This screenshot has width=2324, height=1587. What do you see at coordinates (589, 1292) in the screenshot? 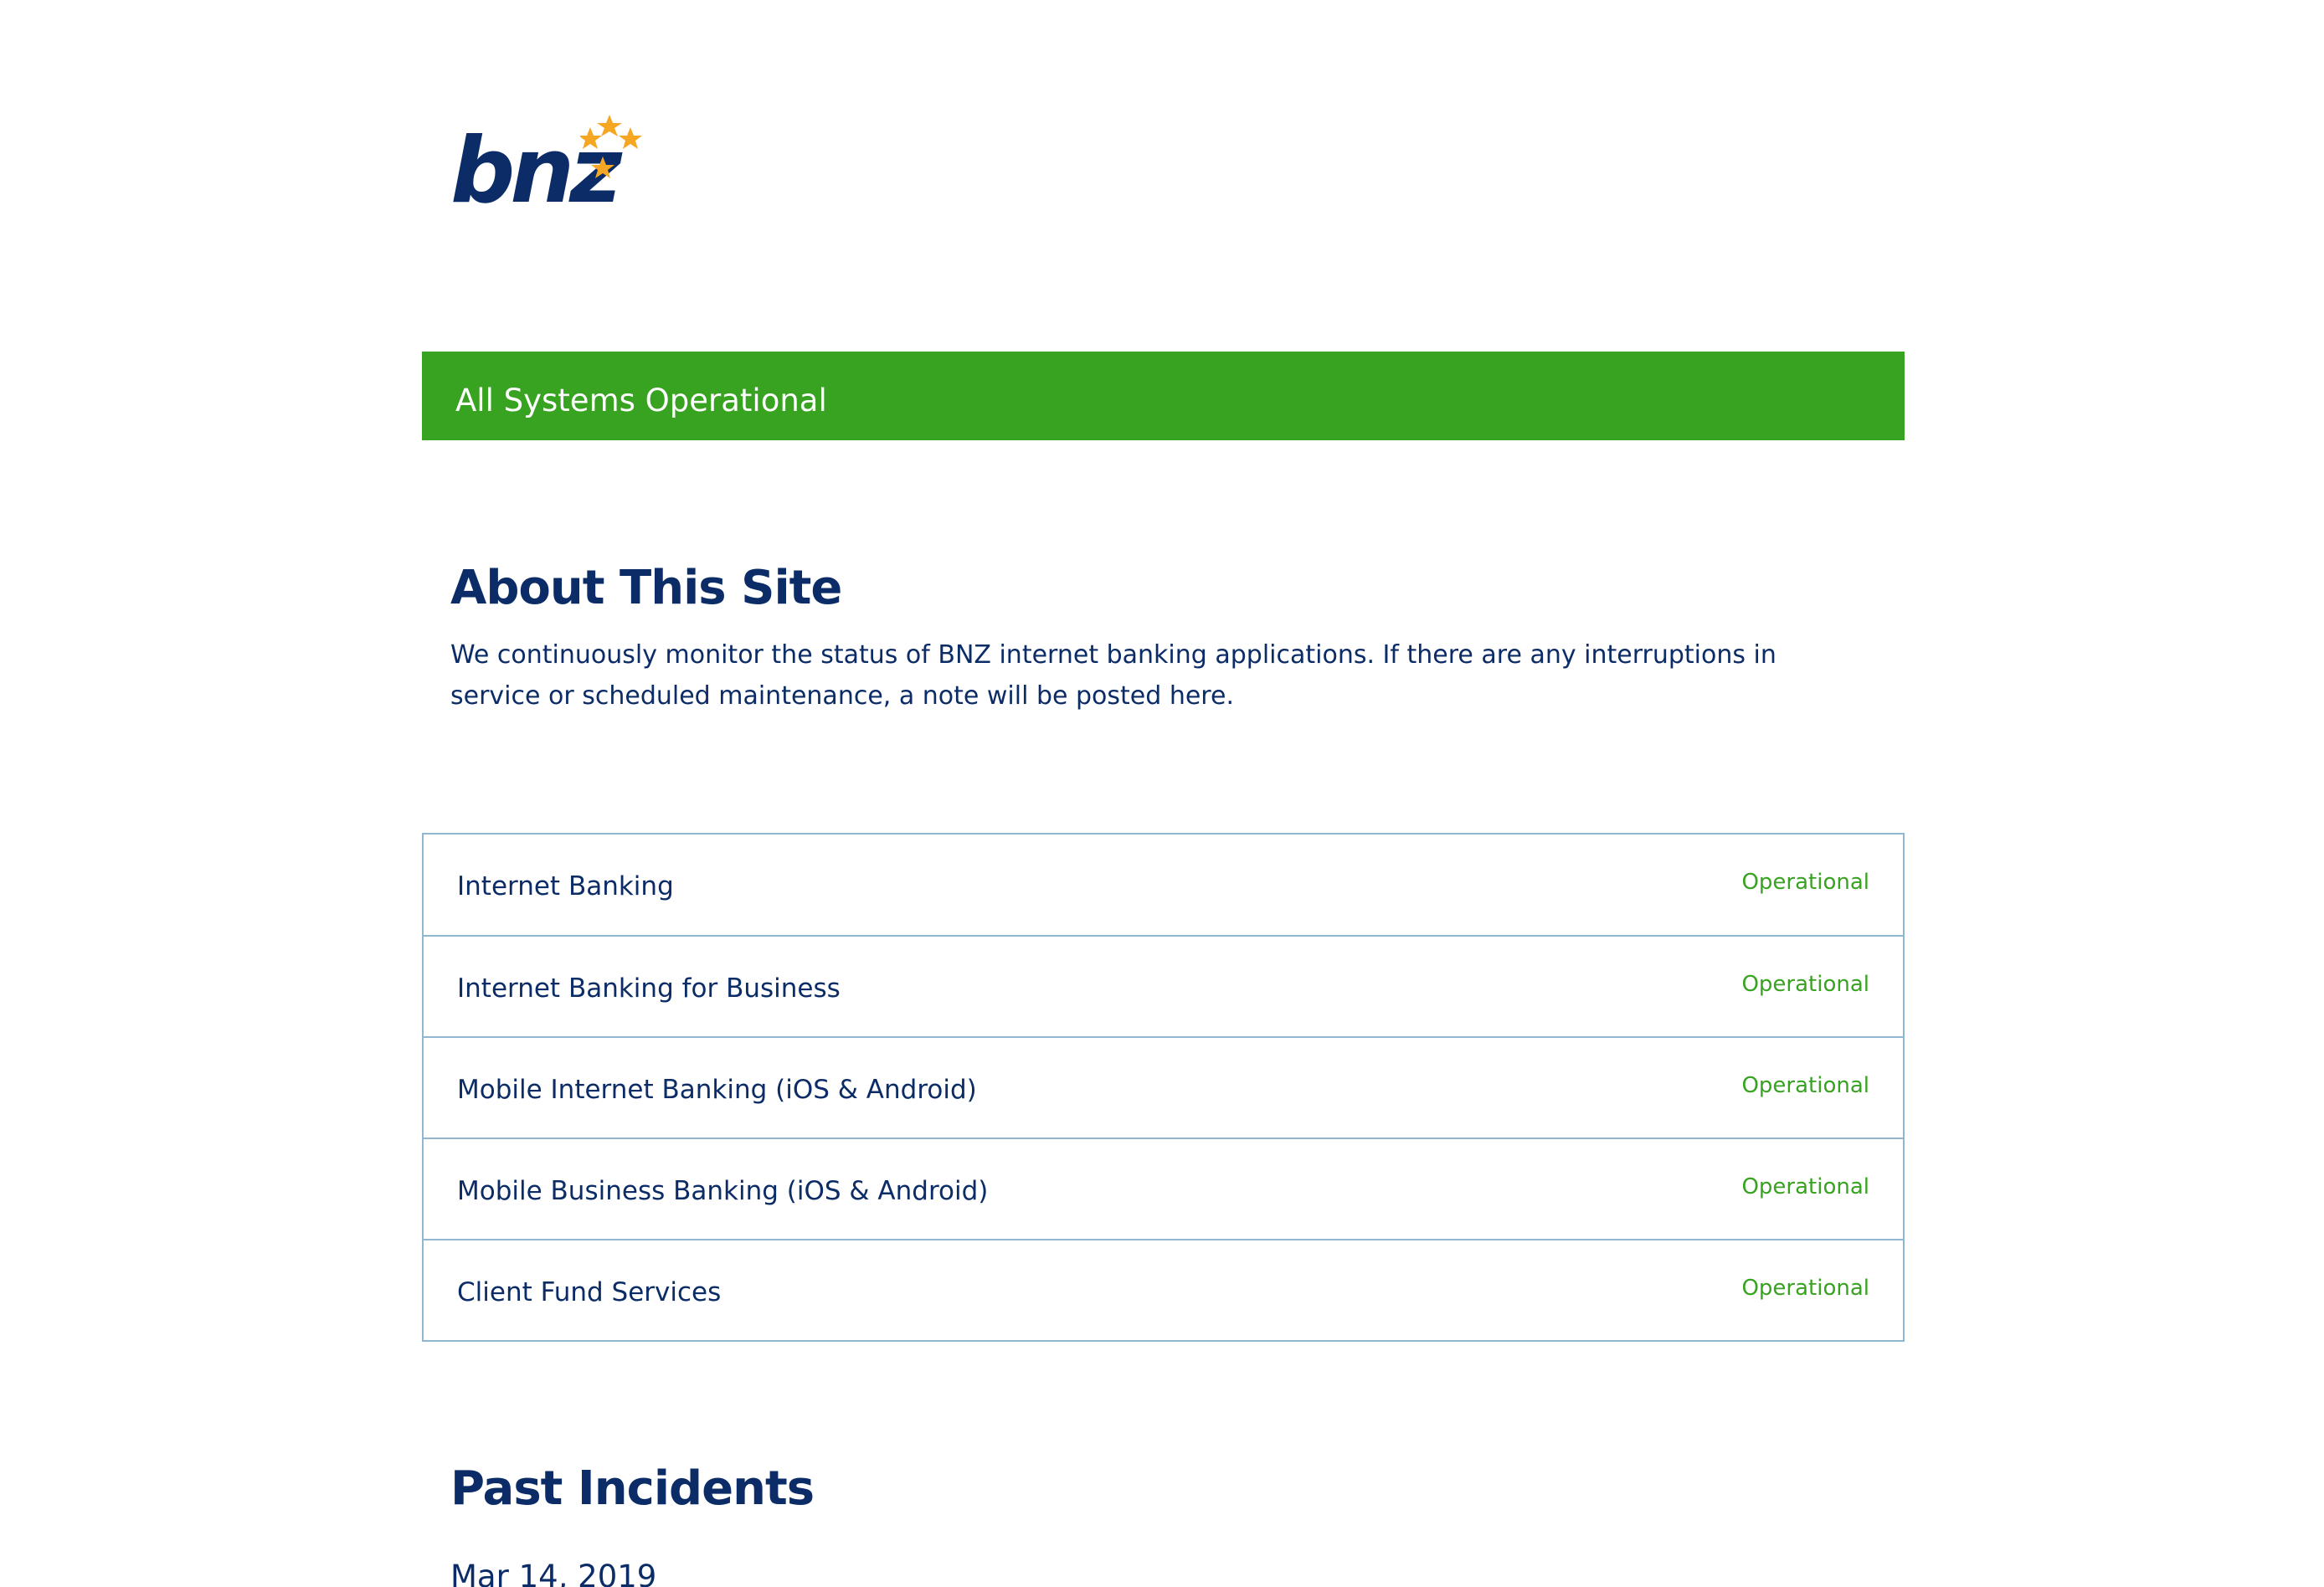
I see `component-name: Client Fund Services` at bounding box center [589, 1292].